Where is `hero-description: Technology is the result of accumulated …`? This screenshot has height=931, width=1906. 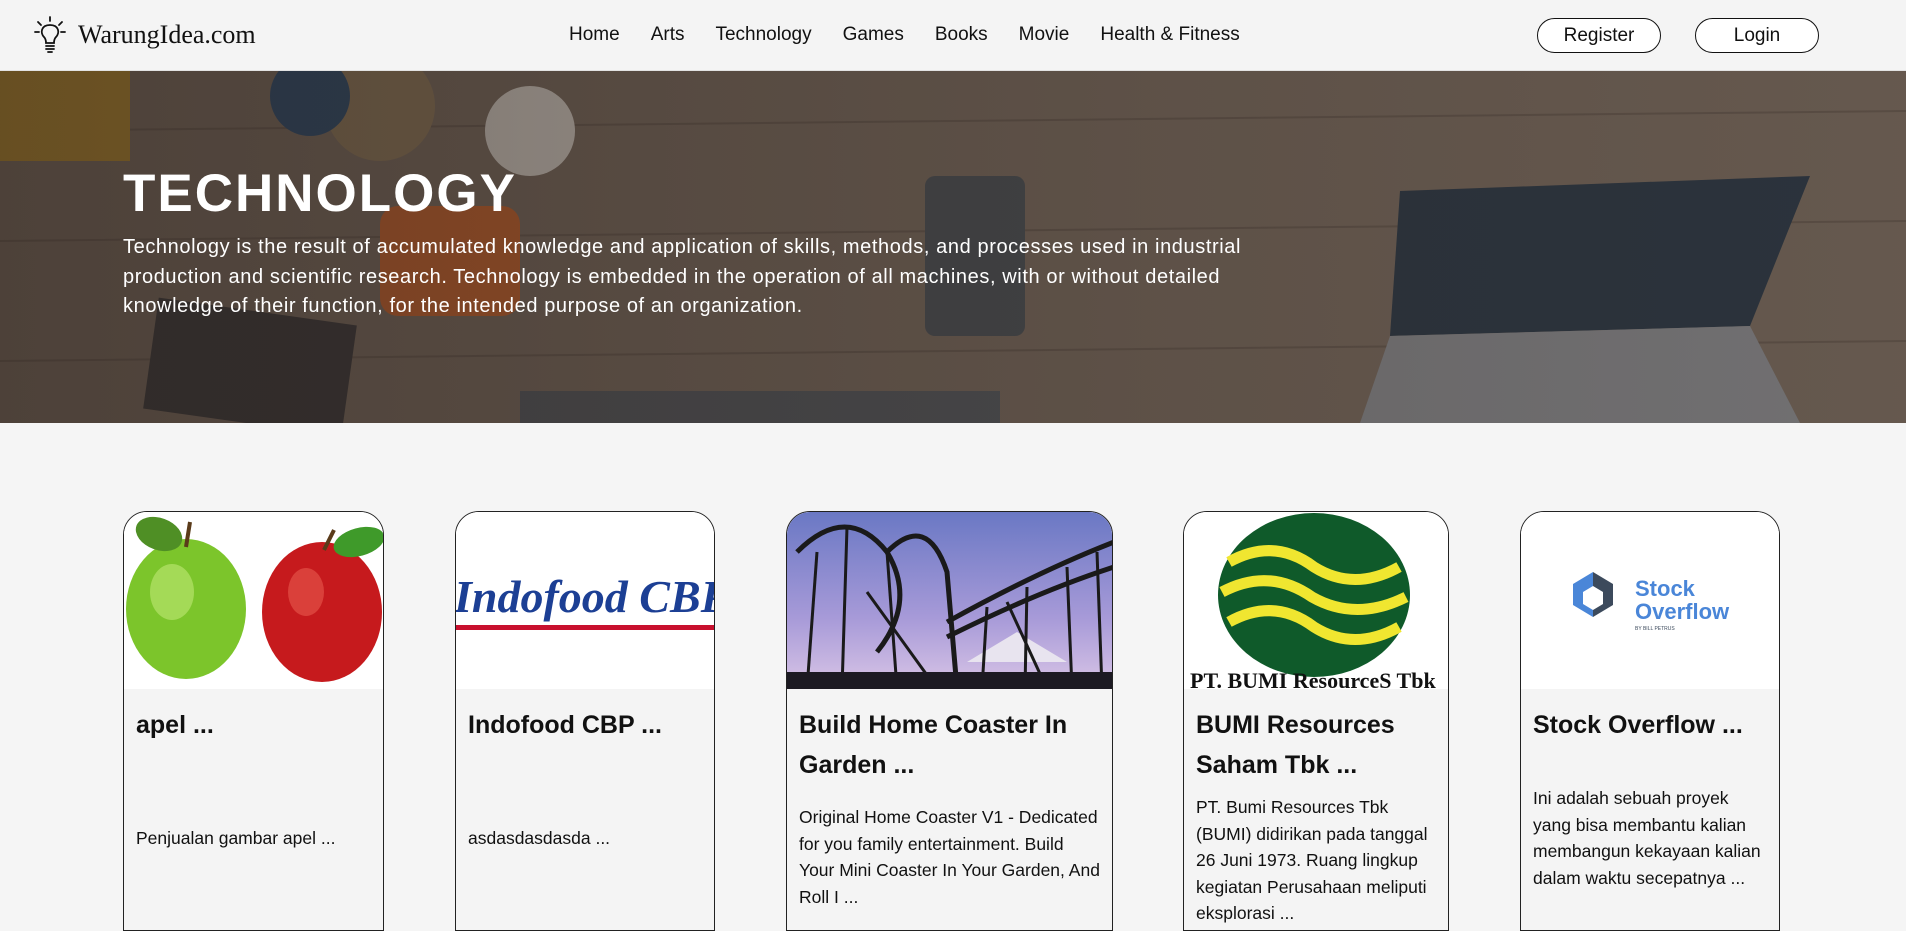 hero-description: Technology is the result of accumulated … is located at coordinates (682, 276).